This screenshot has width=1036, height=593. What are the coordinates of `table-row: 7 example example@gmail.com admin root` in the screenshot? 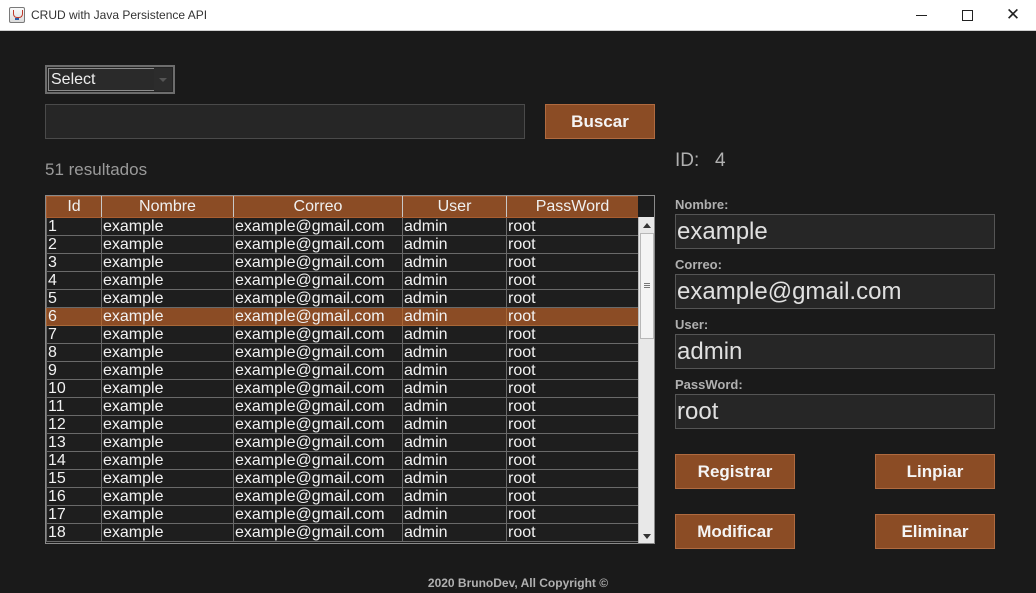 It's located at (342, 334).